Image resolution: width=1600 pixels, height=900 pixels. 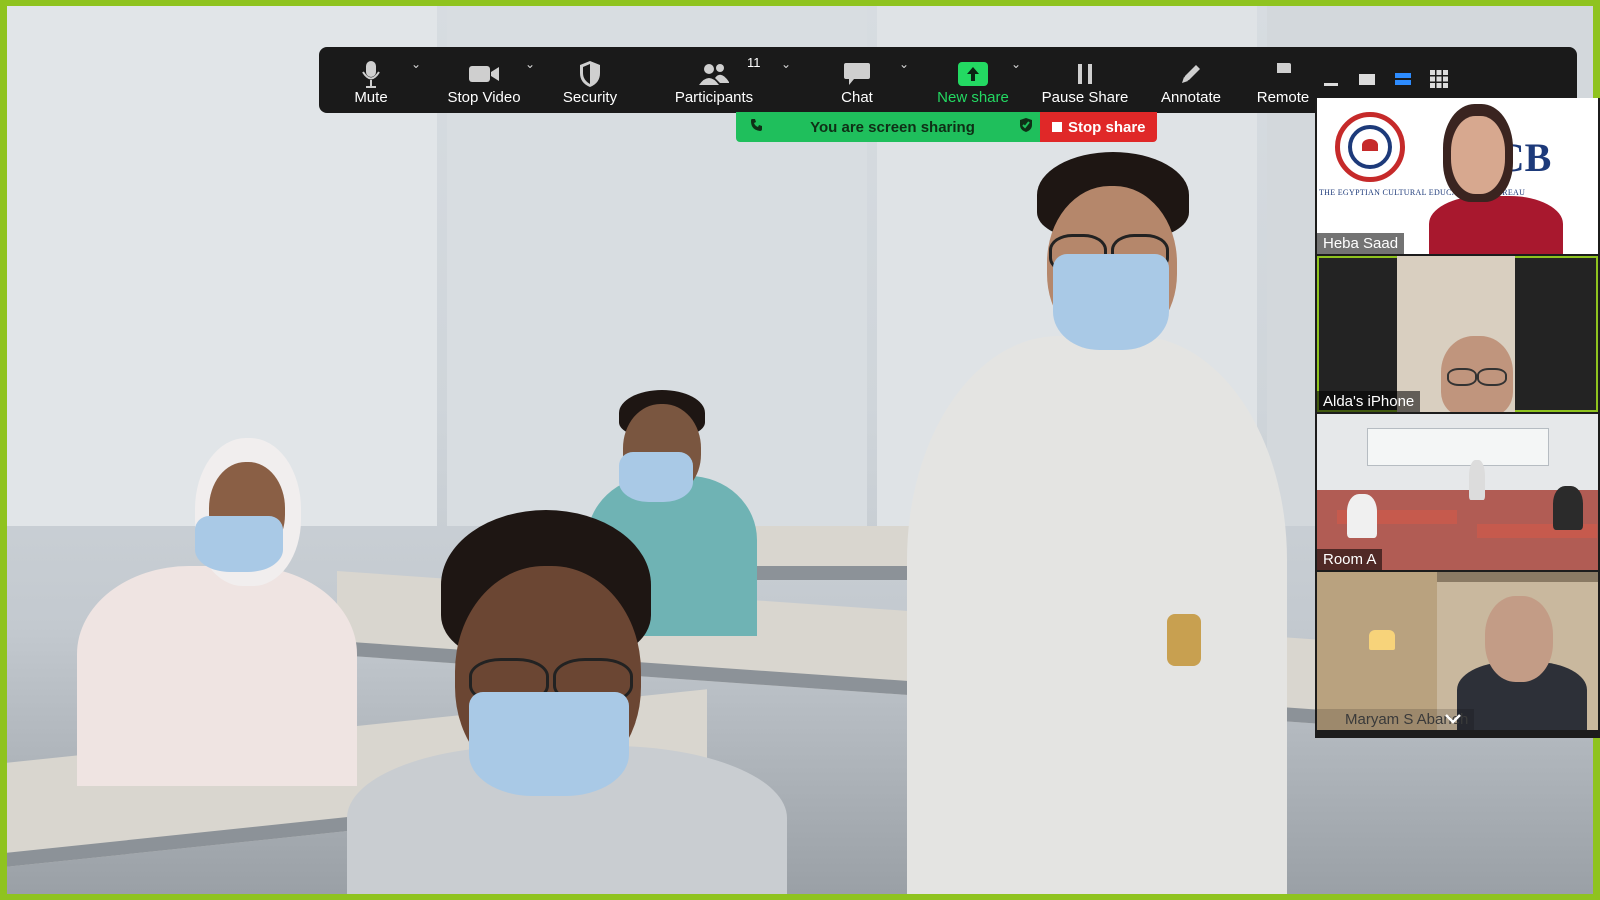 What do you see at coordinates (1283, 74) in the screenshot?
I see `remote-icon` at bounding box center [1283, 74].